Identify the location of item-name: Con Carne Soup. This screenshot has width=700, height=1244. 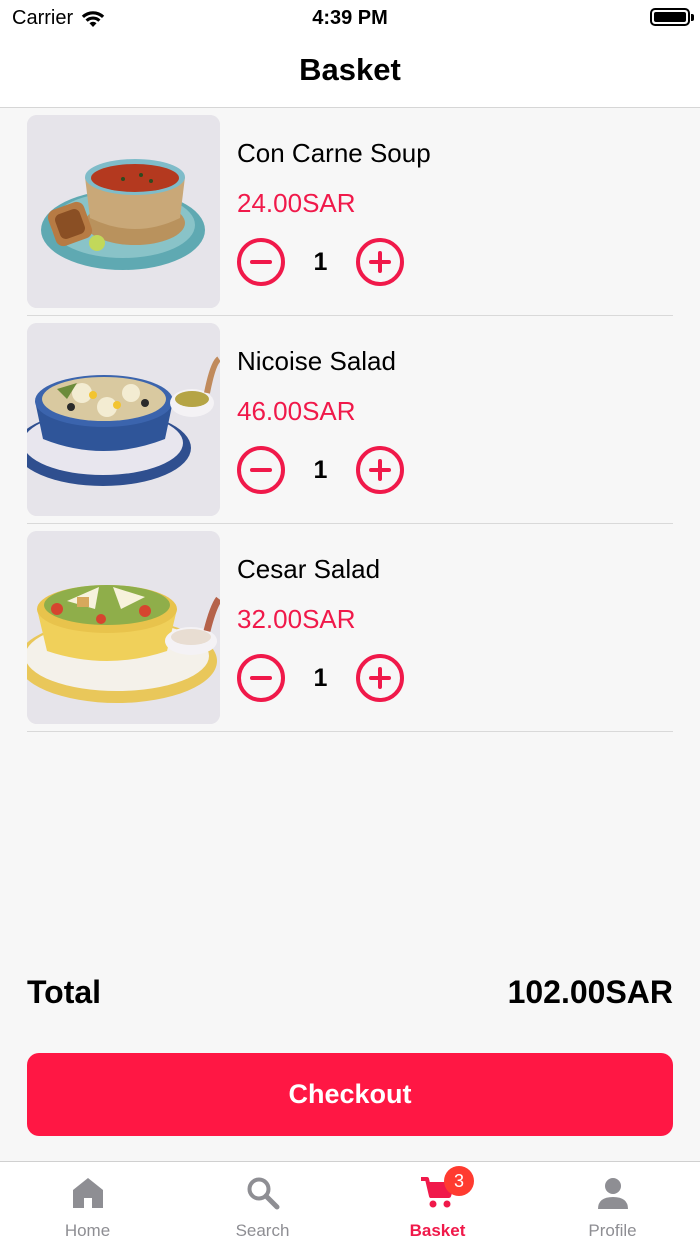
(334, 153).